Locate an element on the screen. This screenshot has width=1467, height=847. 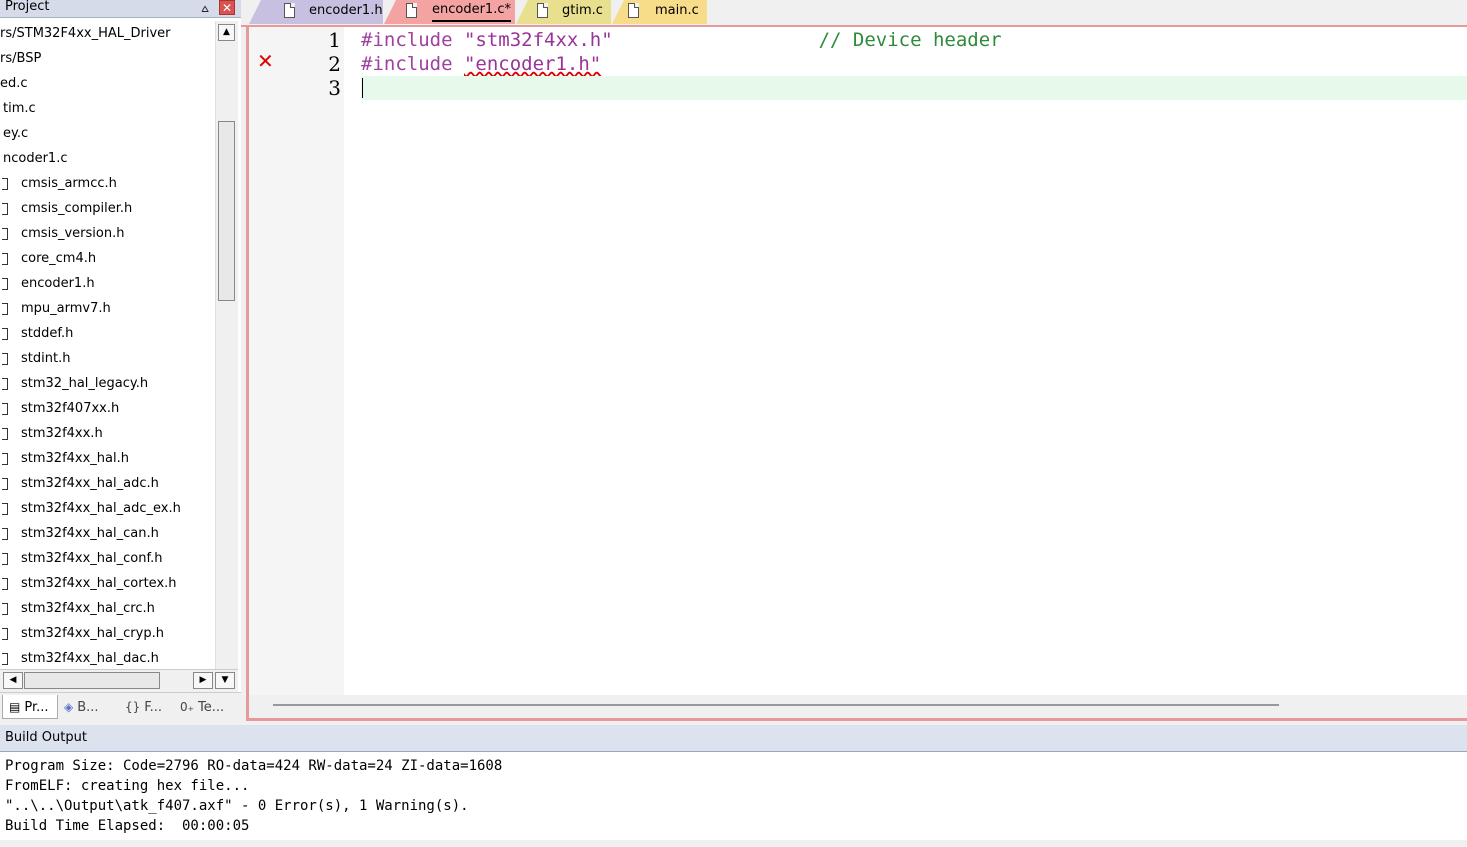
tree-item-label: rs/BSP is located at coordinates (21, 58).